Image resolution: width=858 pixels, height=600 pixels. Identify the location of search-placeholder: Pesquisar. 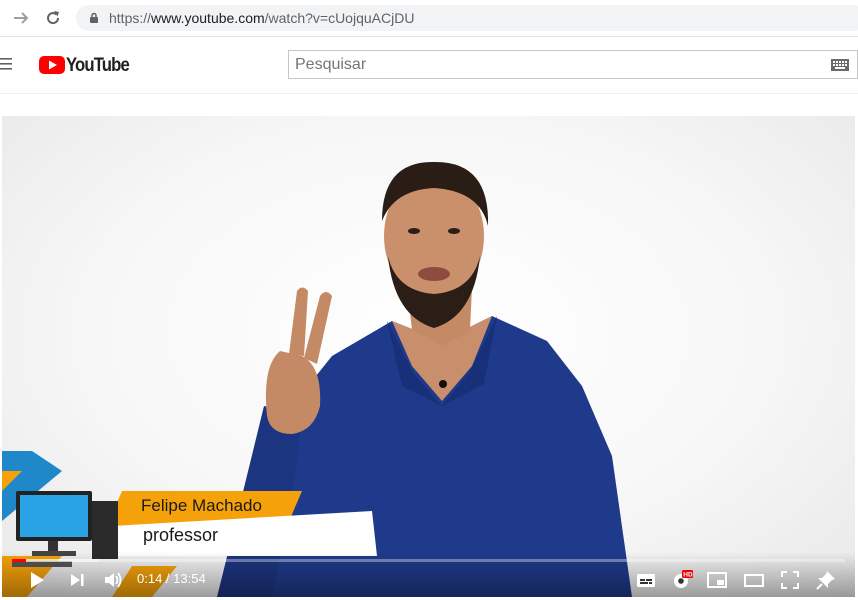
(331, 64).